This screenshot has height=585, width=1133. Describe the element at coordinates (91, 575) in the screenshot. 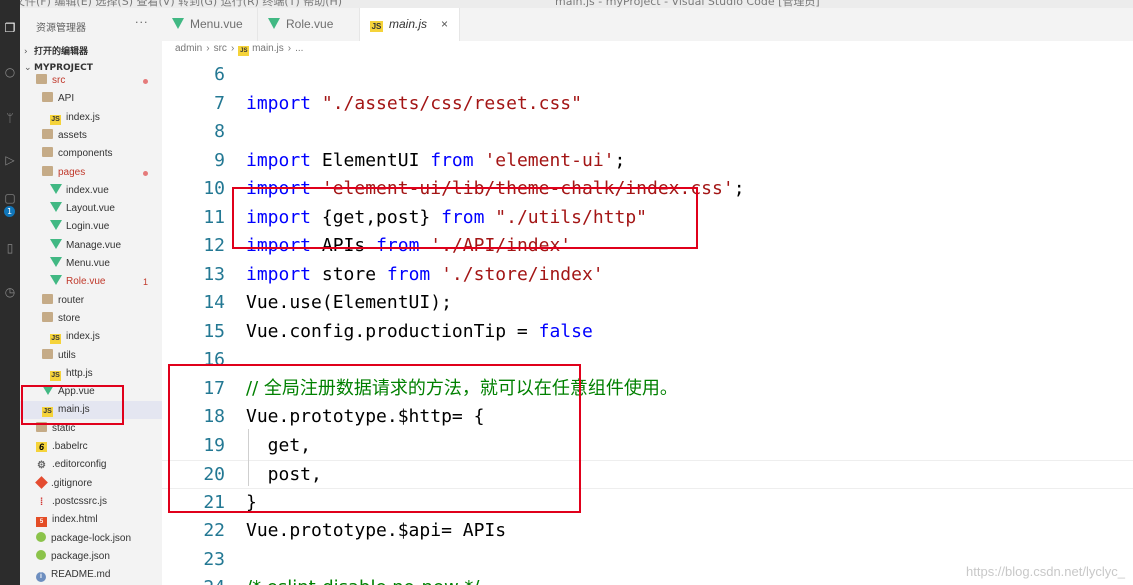

I see `tree-item: i README.md` at that location.